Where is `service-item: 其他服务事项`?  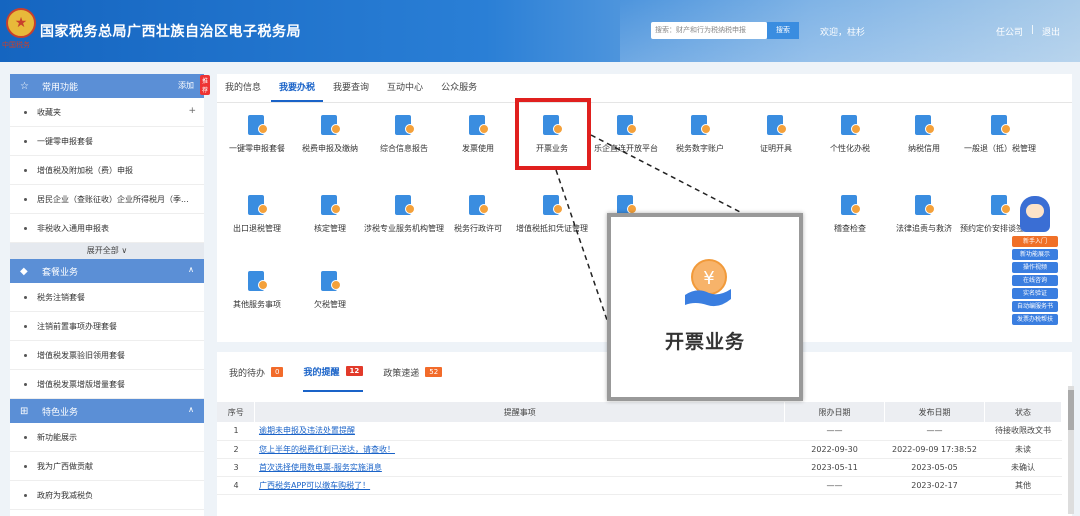
service-item: 其他服务事项 is located at coordinates (257, 289).